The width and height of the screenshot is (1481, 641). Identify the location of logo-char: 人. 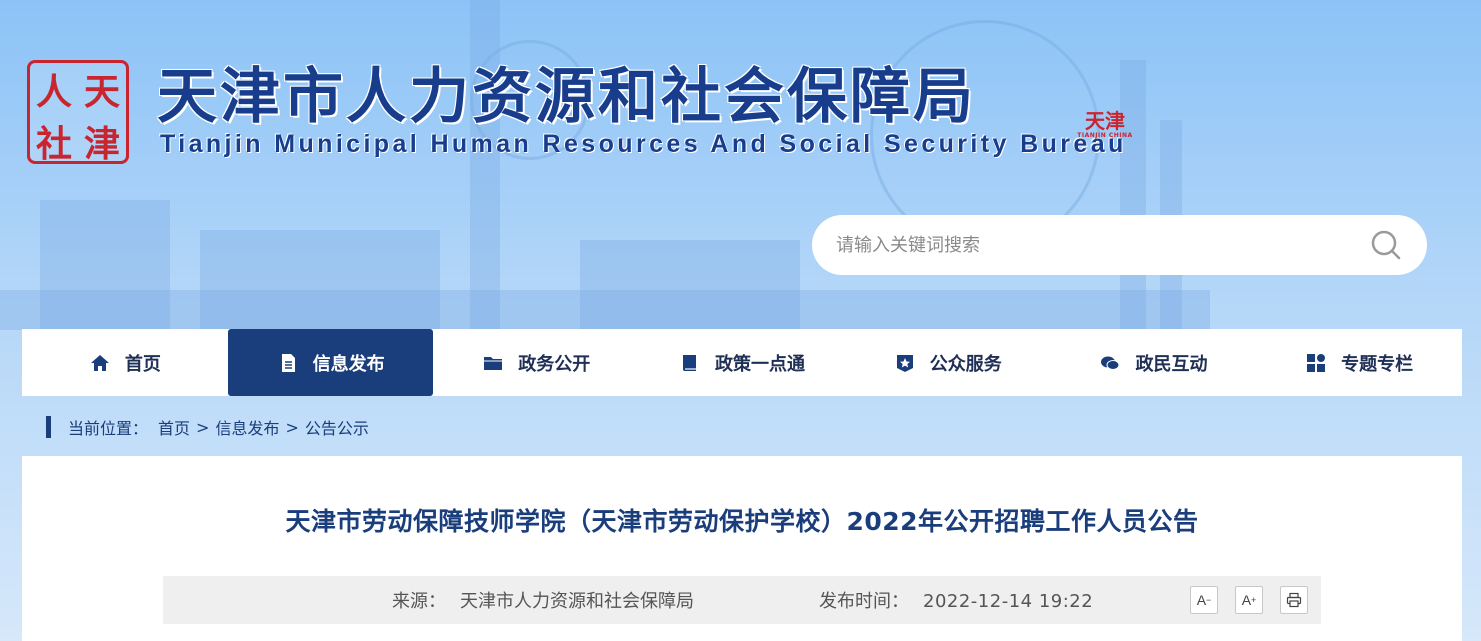
(53, 92).